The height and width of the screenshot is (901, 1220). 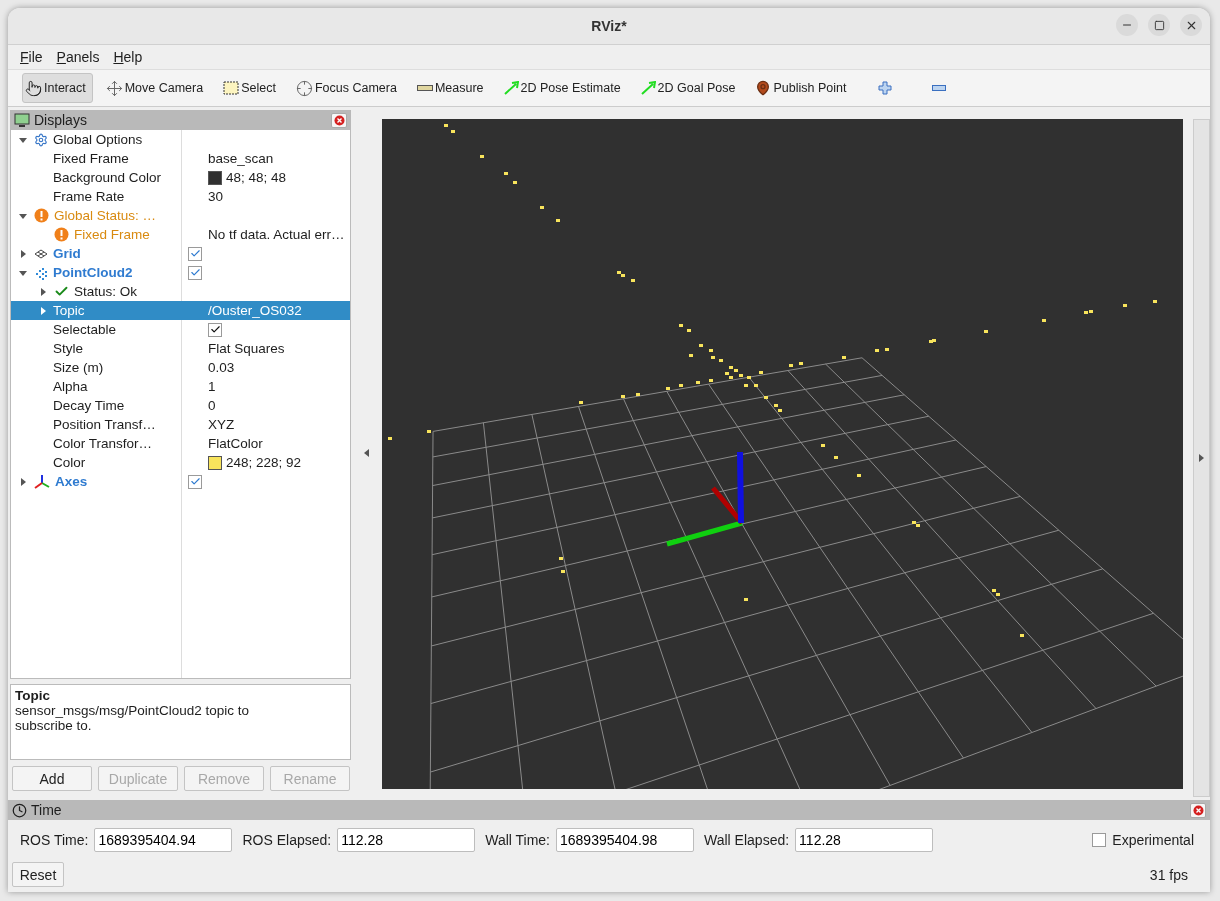 I want to click on panel-button: Add, so click(x=52, y=778).